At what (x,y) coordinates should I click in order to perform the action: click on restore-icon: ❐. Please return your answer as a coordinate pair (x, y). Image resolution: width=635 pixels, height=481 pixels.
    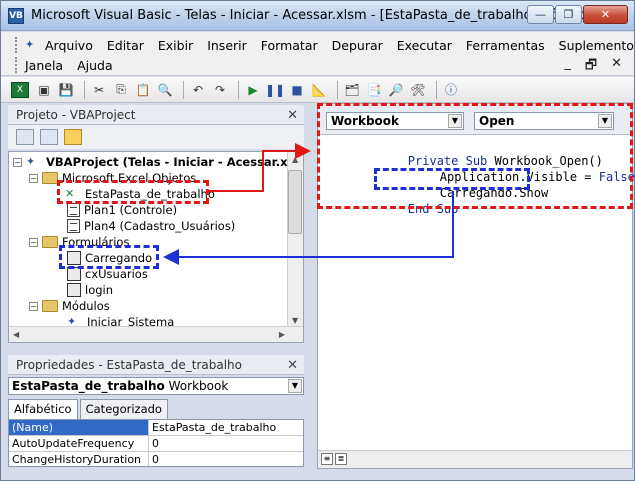
    Looking at the image, I should click on (568, 14).